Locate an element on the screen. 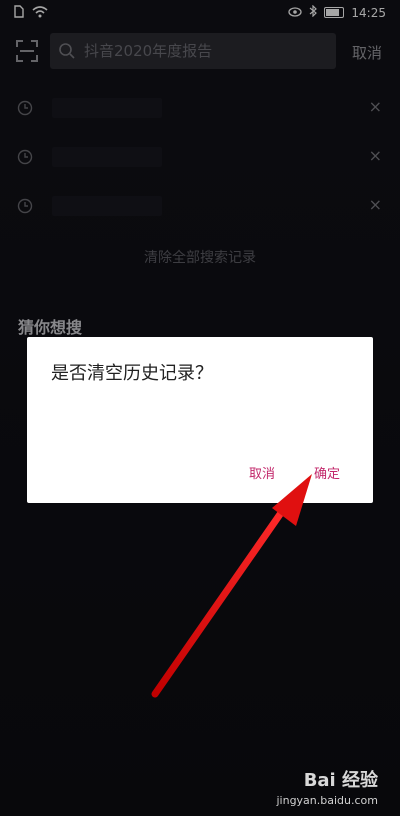 The width and height of the screenshot is (400, 816). dialog-cancel-button: 取消 is located at coordinates (262, 472).